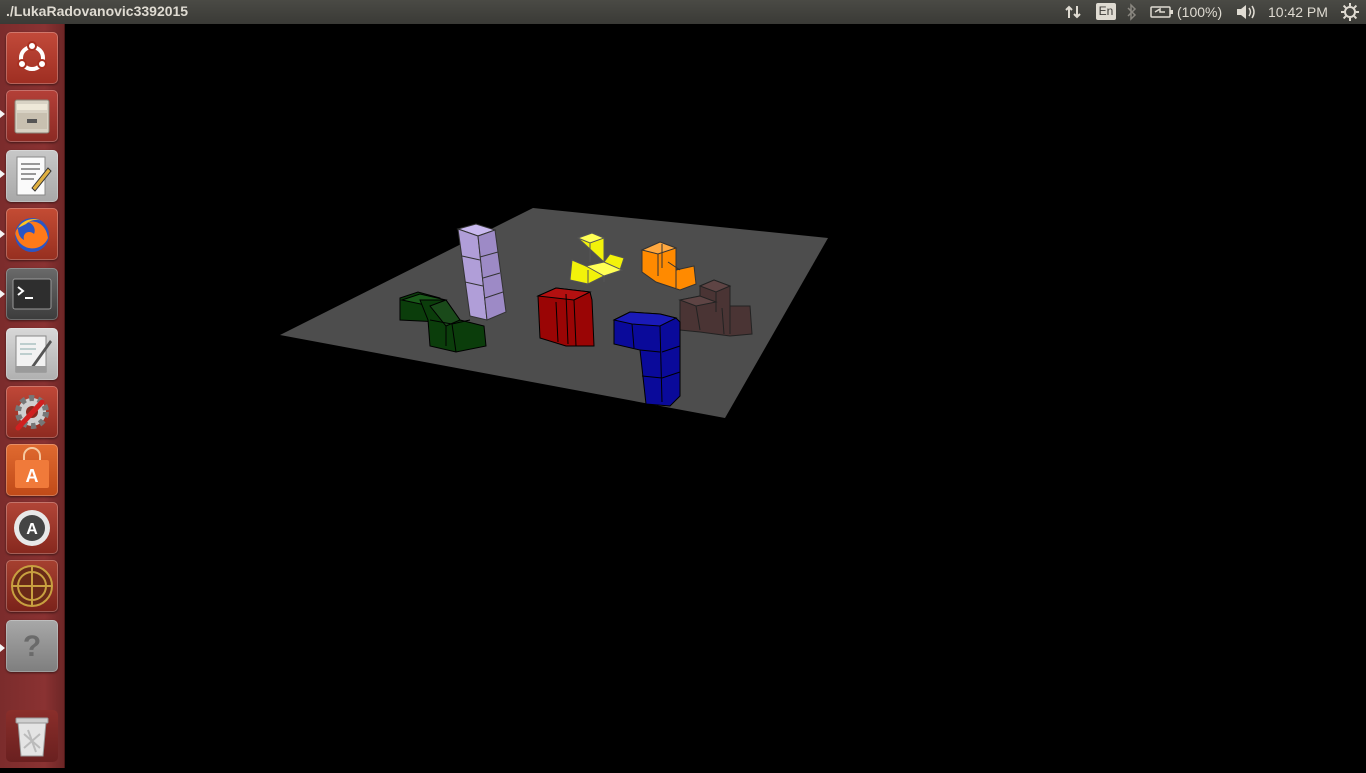 The width and height of the screenshot is (1366, 773). I want to click on bluetooth-icon, so click(1132, 12).